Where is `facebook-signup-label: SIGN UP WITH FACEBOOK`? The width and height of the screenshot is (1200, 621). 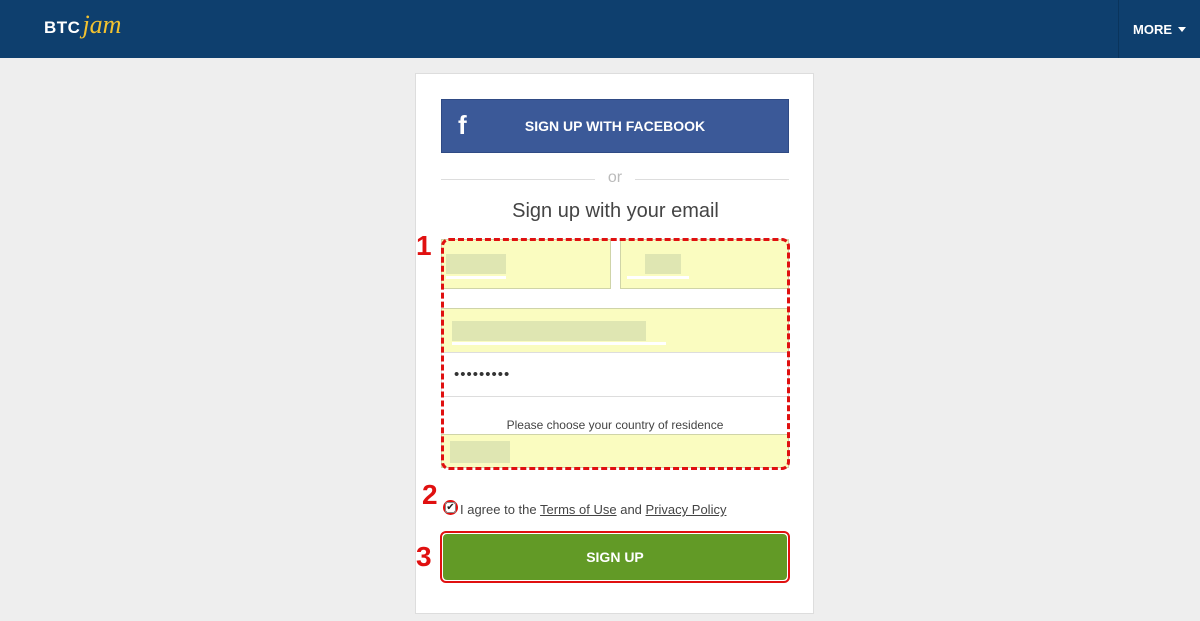
facebook-signup-label: SIGN UP WITH FACEBOOK is located at coordinates (615, 126).